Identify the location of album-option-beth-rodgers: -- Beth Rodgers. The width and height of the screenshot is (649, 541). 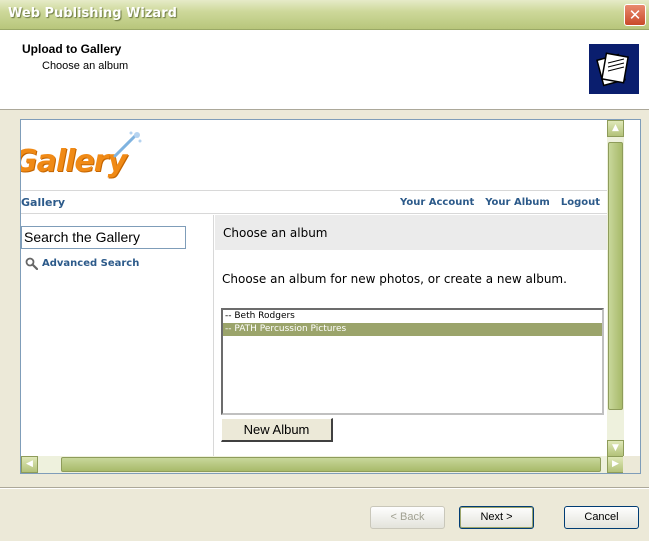
(412, 316).